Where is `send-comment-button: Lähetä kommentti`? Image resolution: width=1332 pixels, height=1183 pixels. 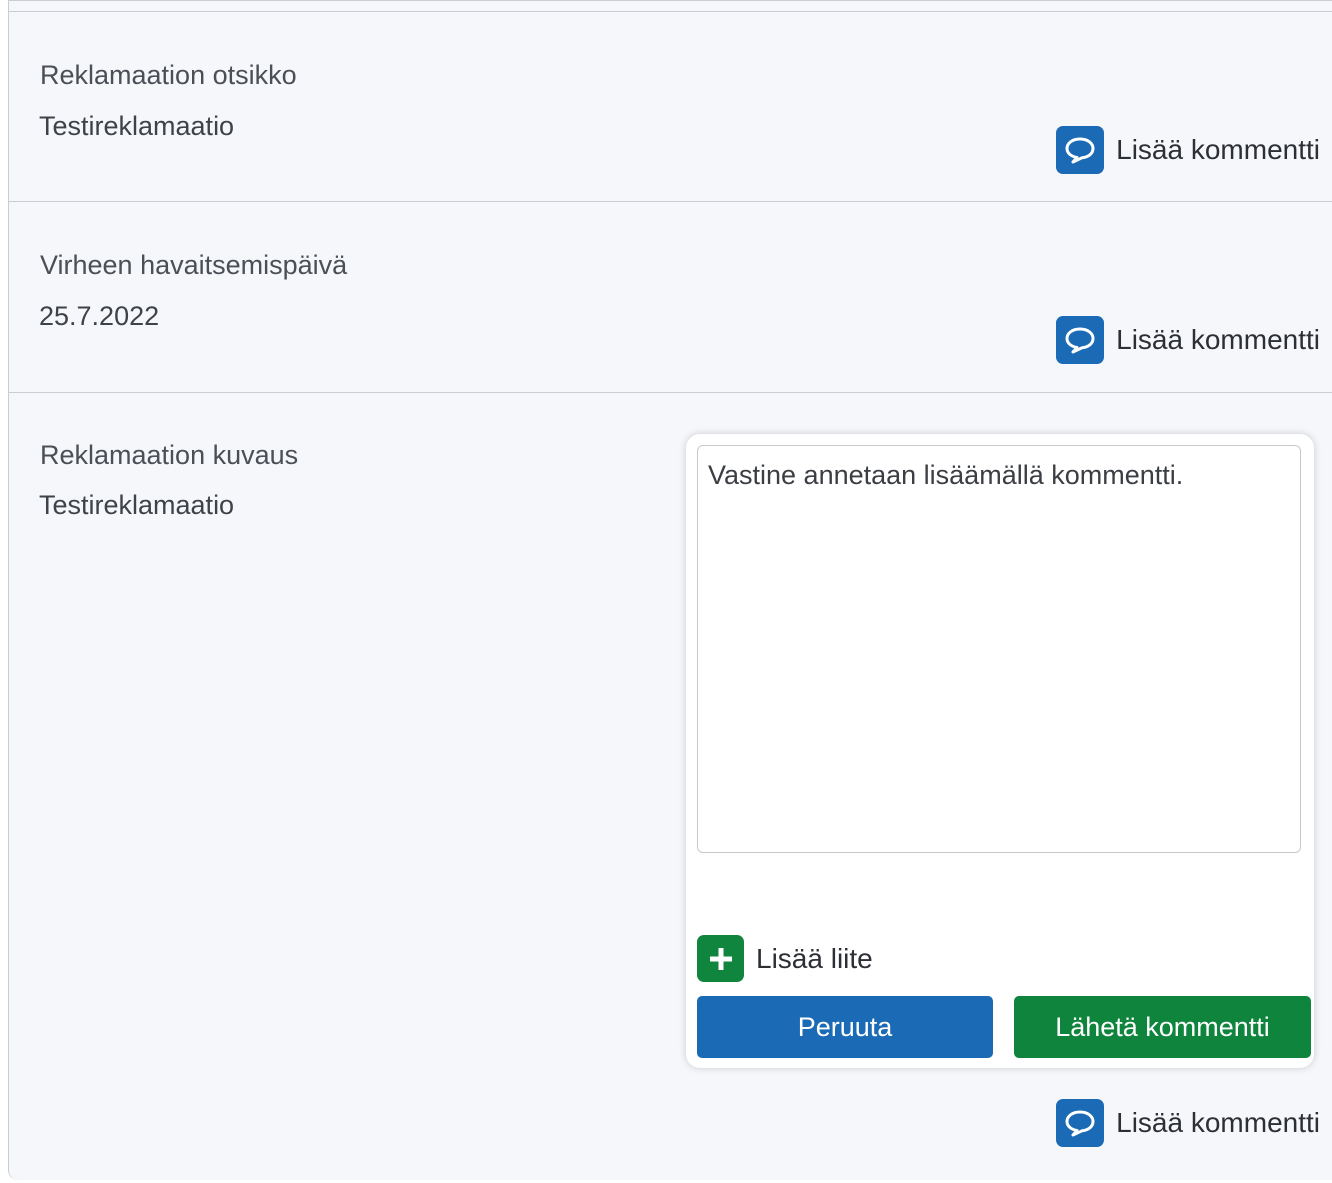 send-comment-button: Lähetä kommentti is located at coordinates (1162, 1027).